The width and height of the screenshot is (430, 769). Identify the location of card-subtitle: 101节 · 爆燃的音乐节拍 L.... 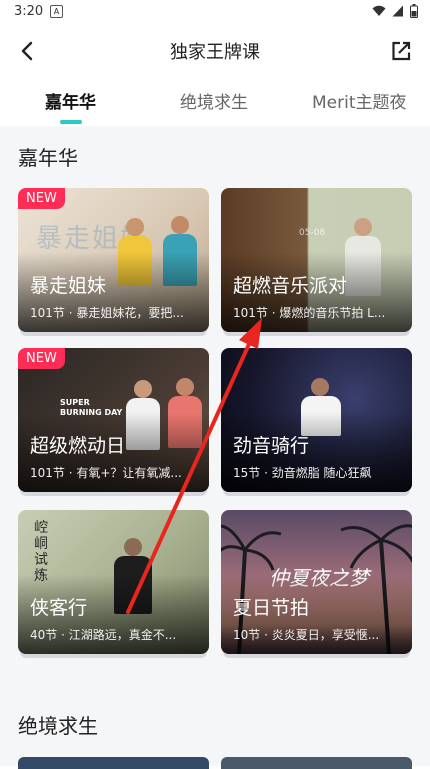
(309, 313).